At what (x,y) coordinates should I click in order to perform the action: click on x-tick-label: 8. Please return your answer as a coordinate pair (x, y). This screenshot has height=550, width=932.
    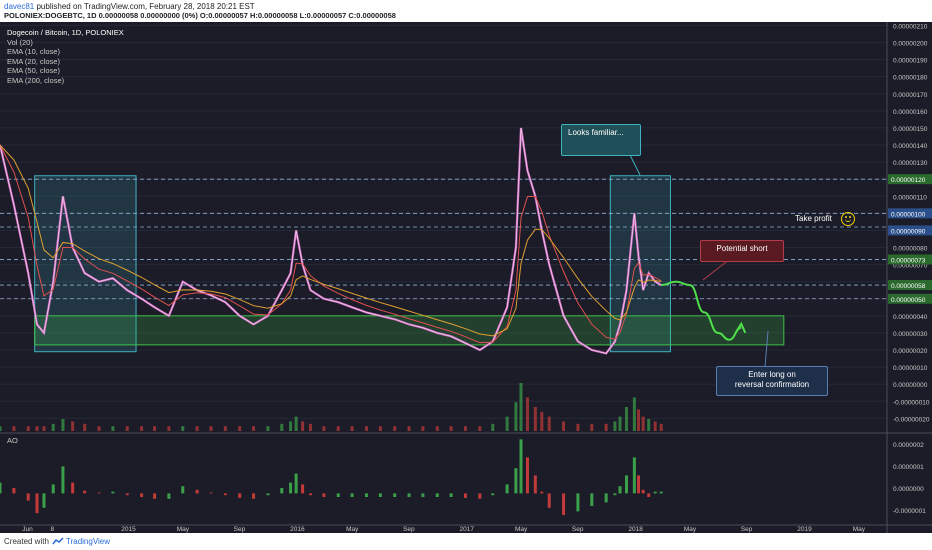
    Looking at the image, I should click on (52, 529).